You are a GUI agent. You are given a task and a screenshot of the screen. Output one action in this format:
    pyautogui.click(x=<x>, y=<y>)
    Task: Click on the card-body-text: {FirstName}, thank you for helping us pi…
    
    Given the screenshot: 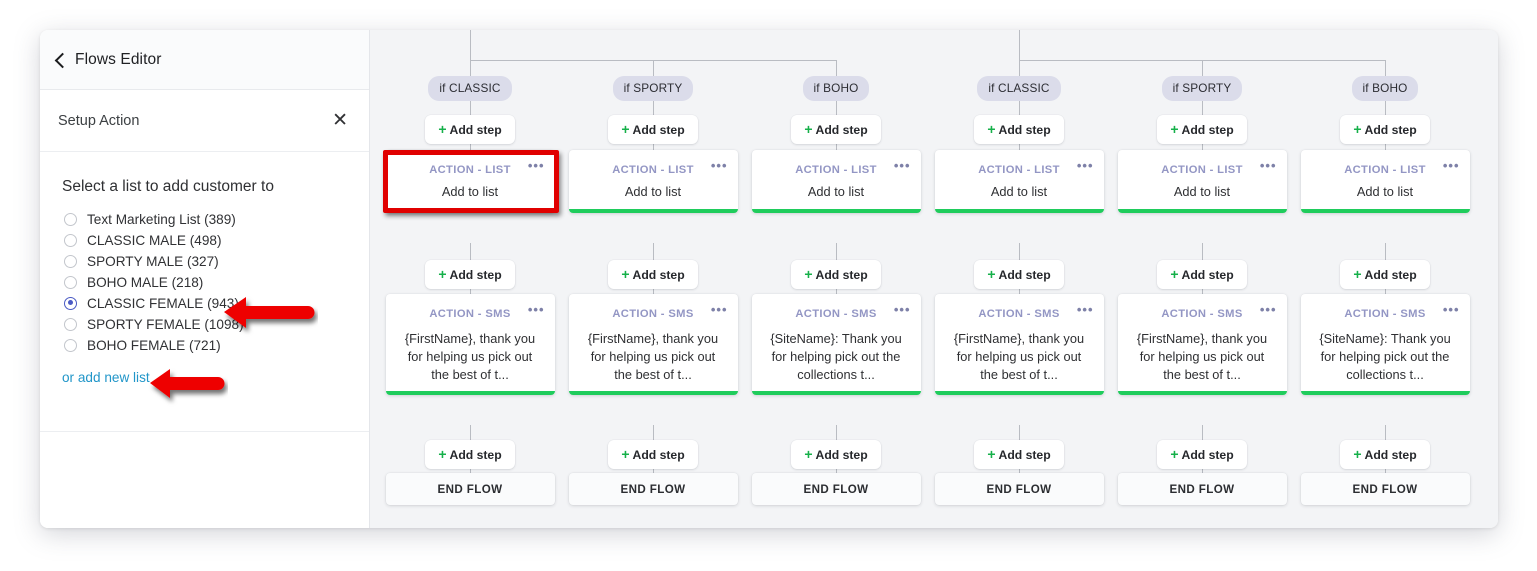 What is the action you would take?
    pyautogui.click(x=1202, y=356)
    